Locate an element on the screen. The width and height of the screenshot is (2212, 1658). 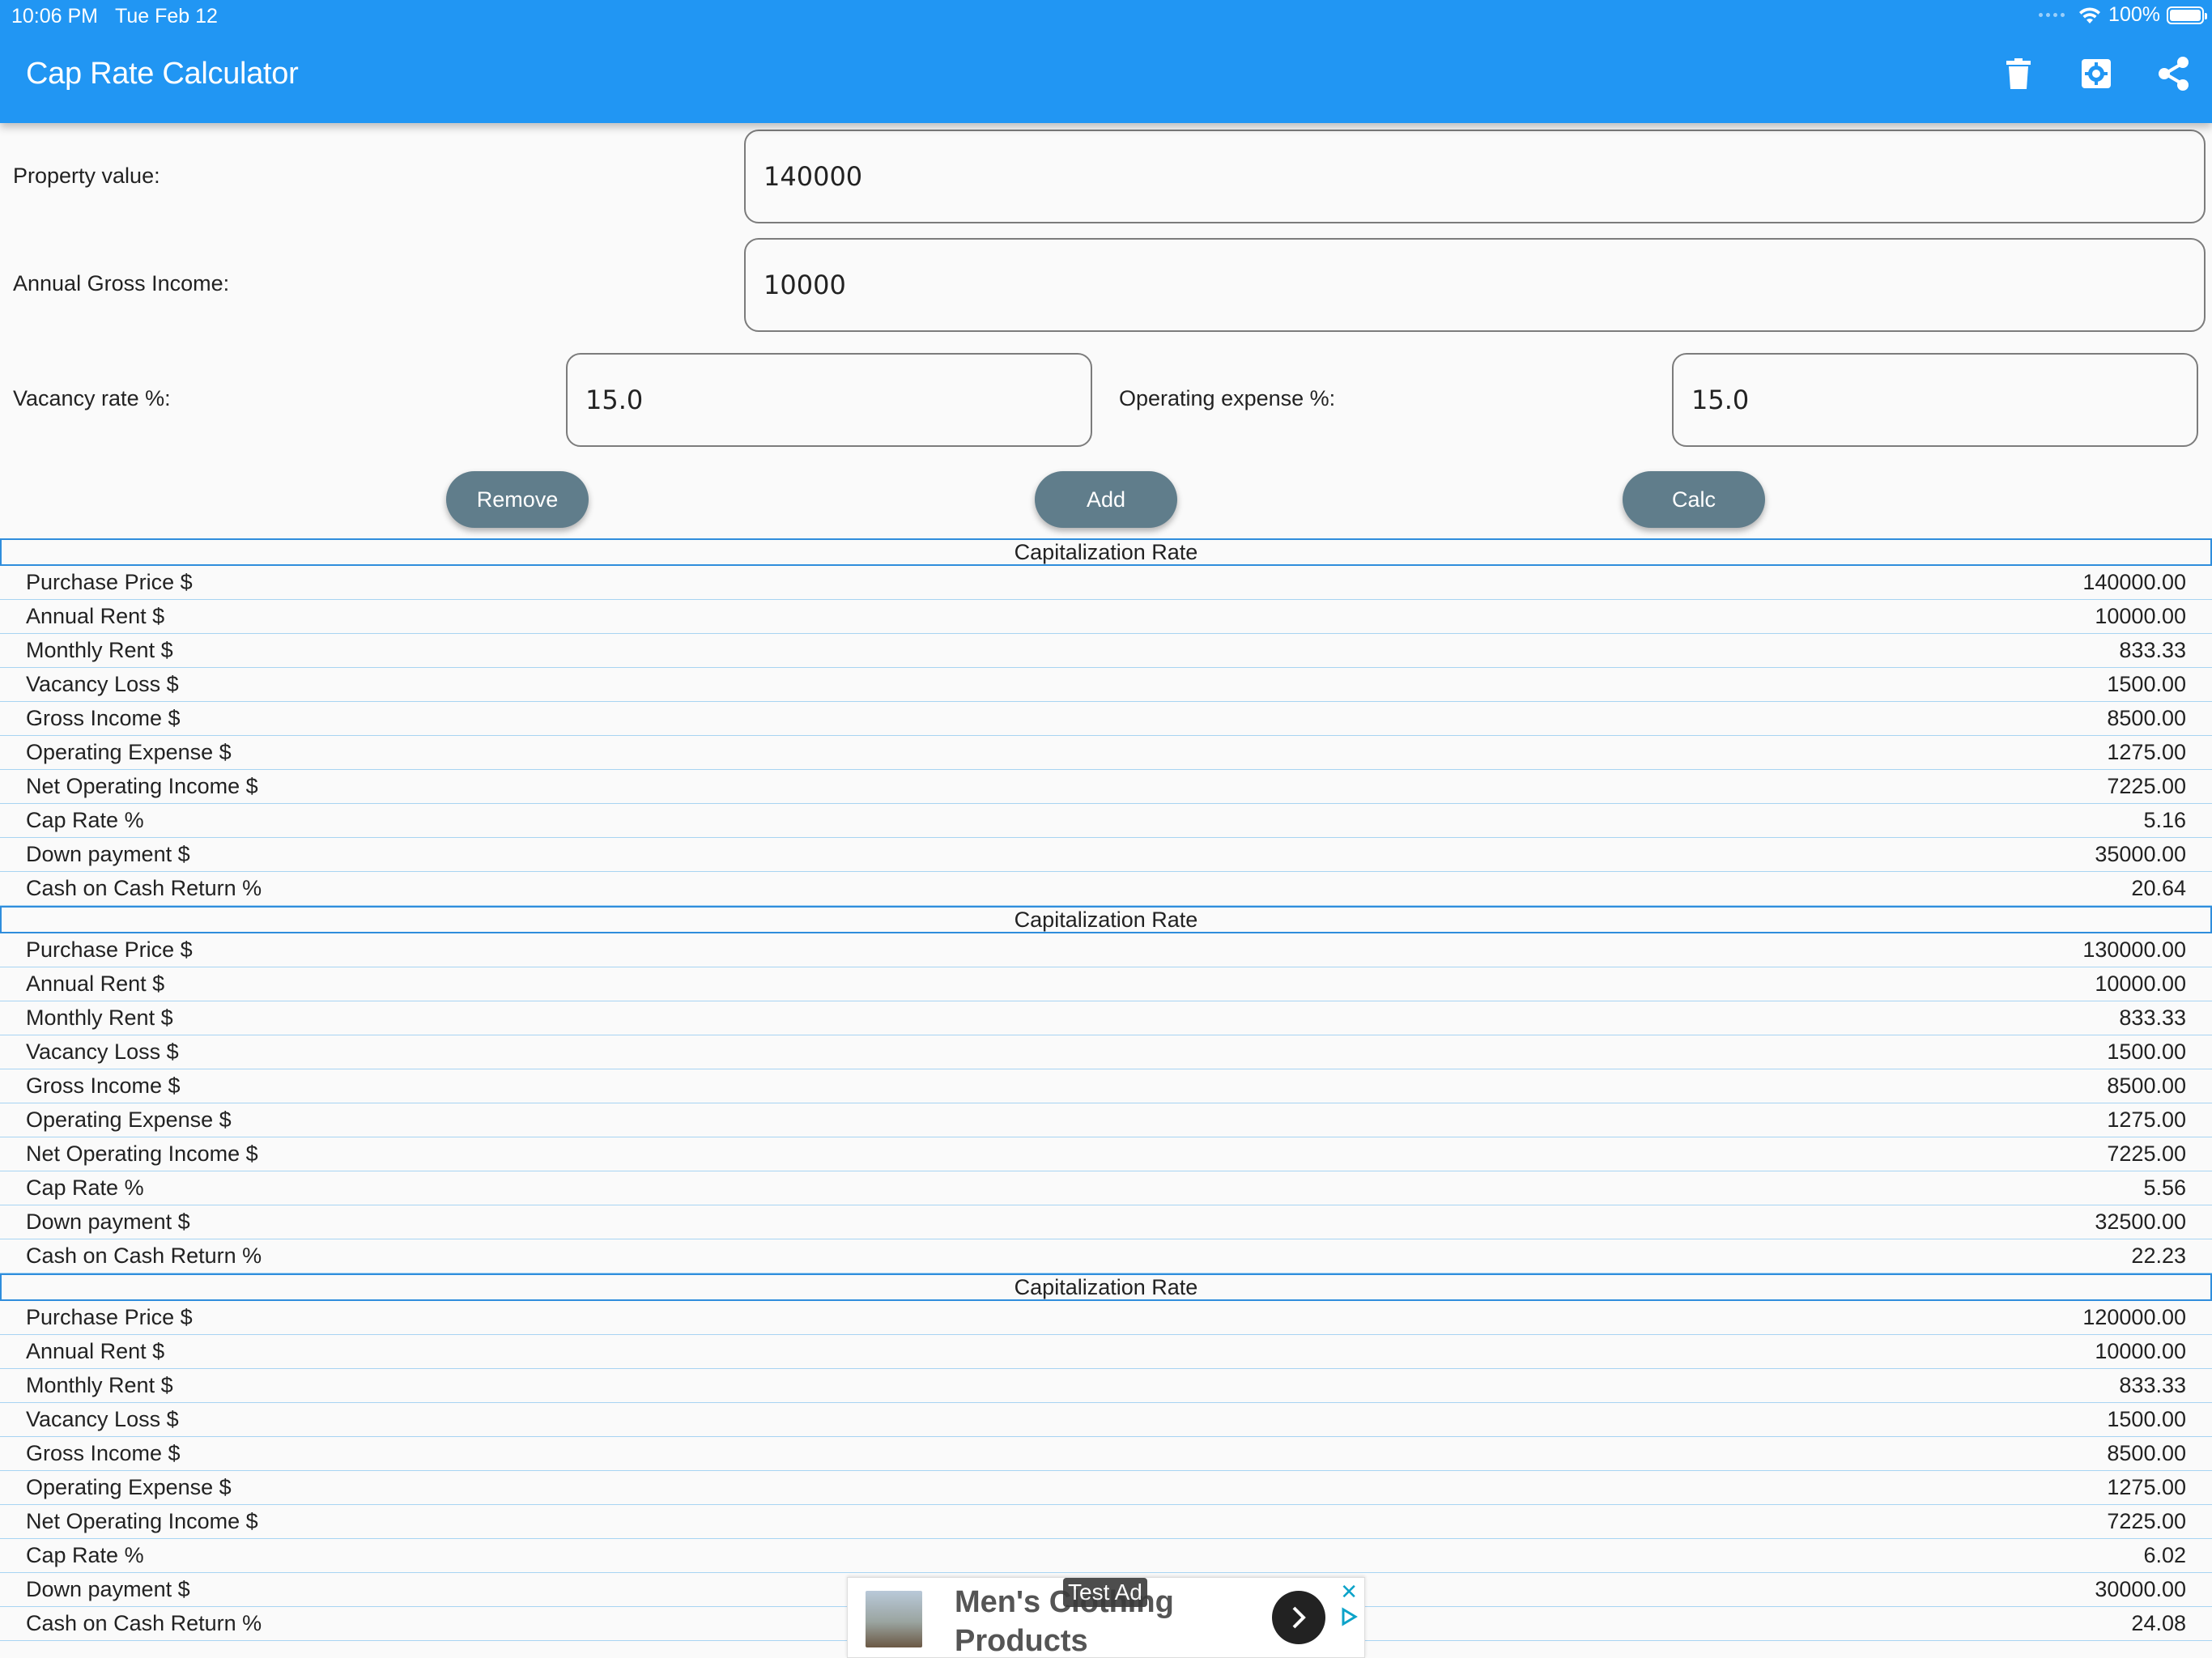
table-row: Down payment $32500.00 is located at coordinates (1106, 1222).